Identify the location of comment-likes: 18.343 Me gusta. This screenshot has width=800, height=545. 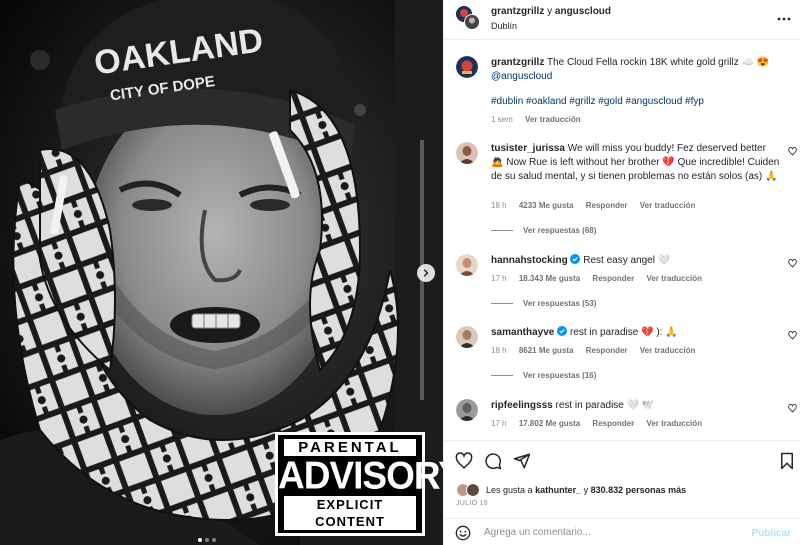
(549, 278).